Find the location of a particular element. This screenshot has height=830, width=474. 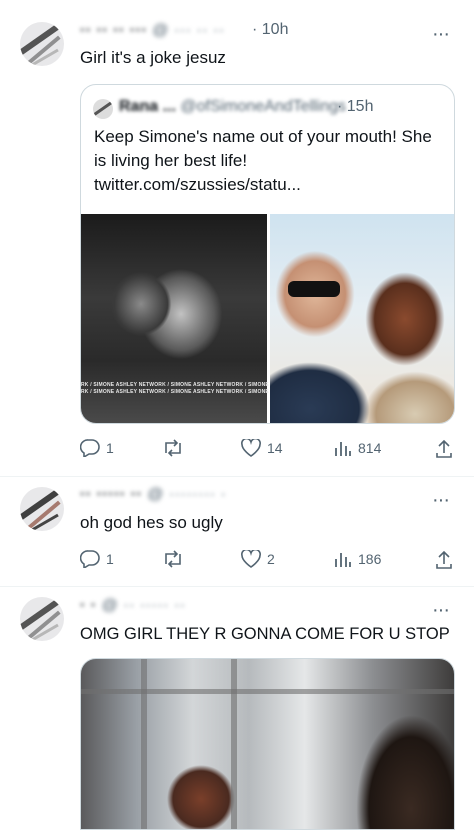

views-count: 814 is located at coordinates (370, 448).